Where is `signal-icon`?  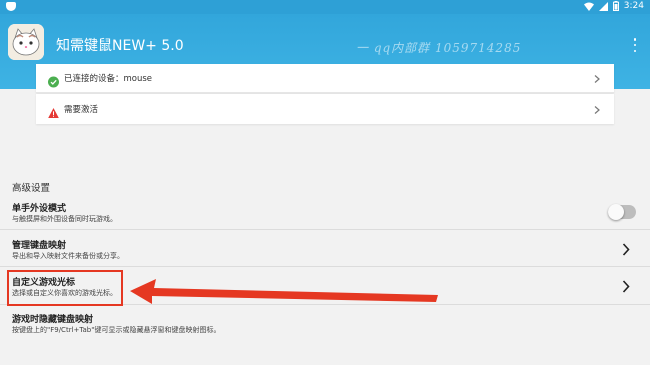
signal-icon is located at coordinates (603, 6).